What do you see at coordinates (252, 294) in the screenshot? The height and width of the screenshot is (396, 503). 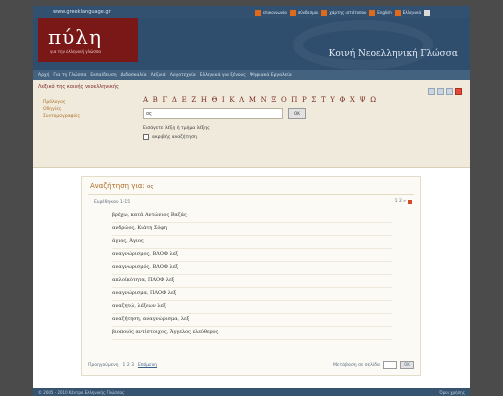 I see `list-item: αναγνώρισμα, ΠΛΟΦ λεξ` at bounding box center [252, 294].